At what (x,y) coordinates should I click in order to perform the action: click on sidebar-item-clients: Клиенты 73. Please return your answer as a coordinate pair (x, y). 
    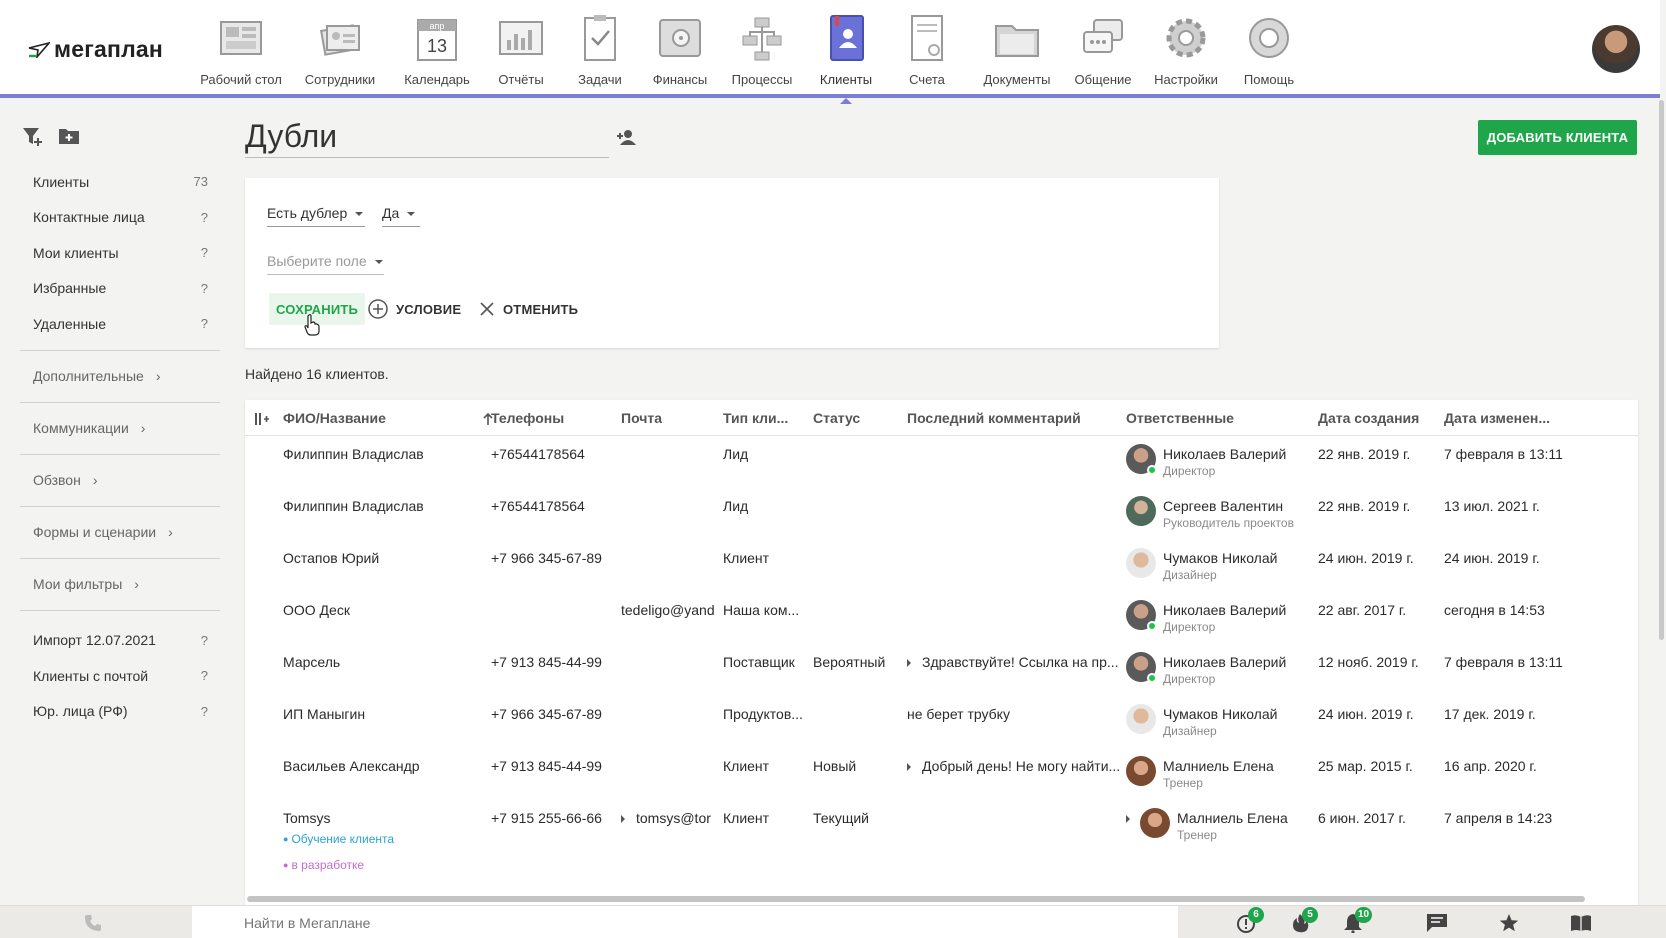
    Looking at the image, I should click on (120, 182).